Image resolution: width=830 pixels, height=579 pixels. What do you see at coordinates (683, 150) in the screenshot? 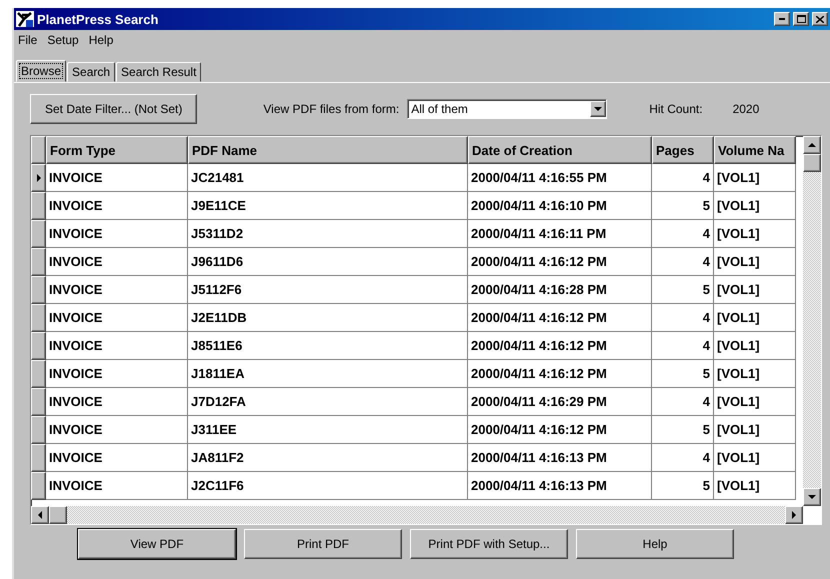
I see `column-header: Pages` at bounding box center [683, 150].